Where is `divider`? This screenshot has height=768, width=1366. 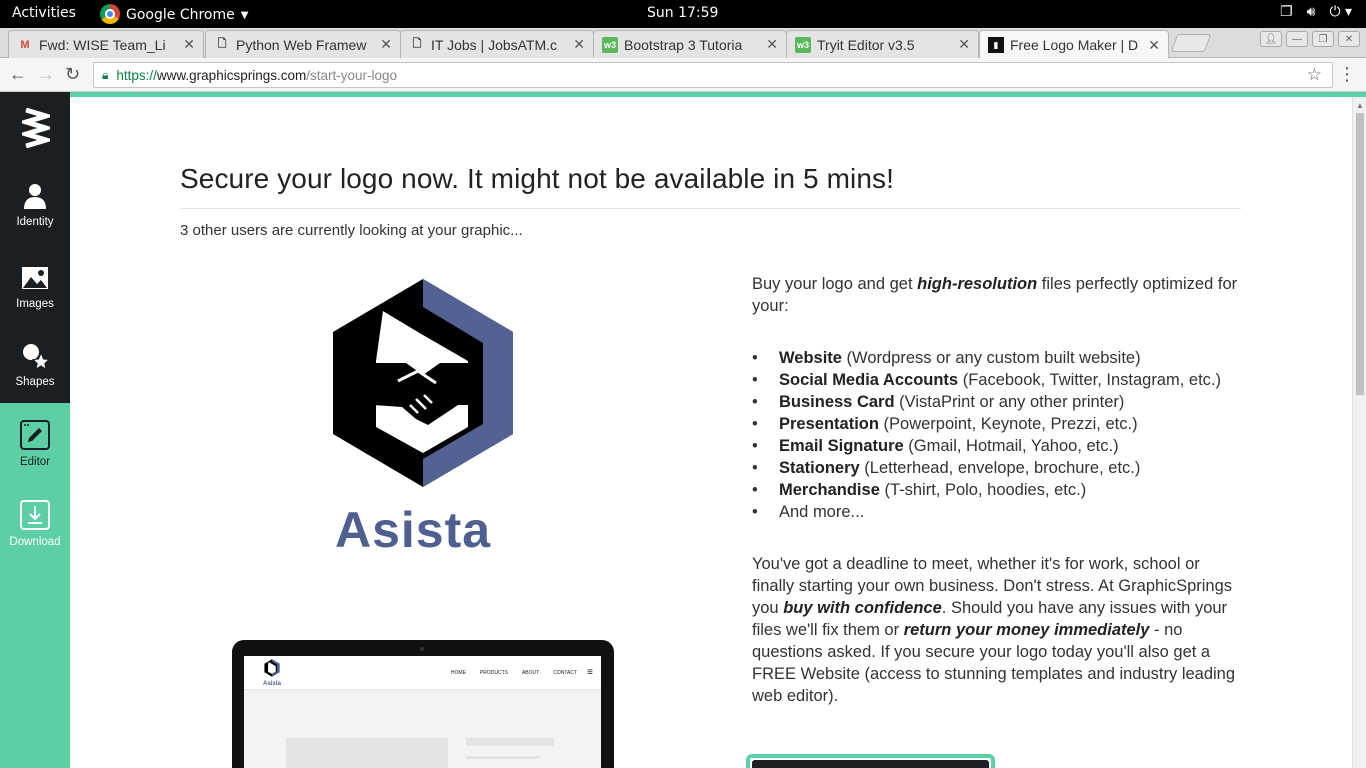 divider is located at coordinates (710, 208).